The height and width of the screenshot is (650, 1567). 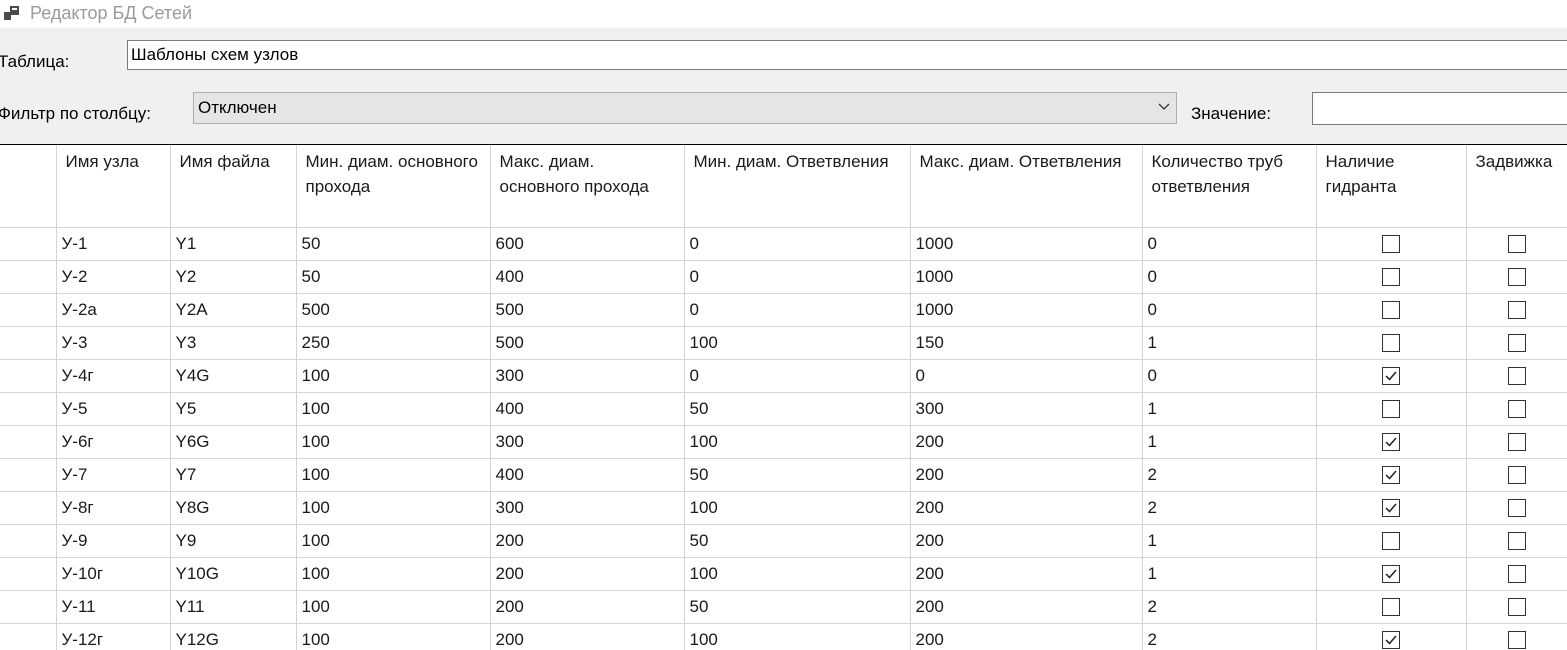 What do you see at coordinates (393, 186) in the screenshot?
I see `column-header-min-main-diameter: Мин. диам. основного прохода` at bounding box center [393, 186].